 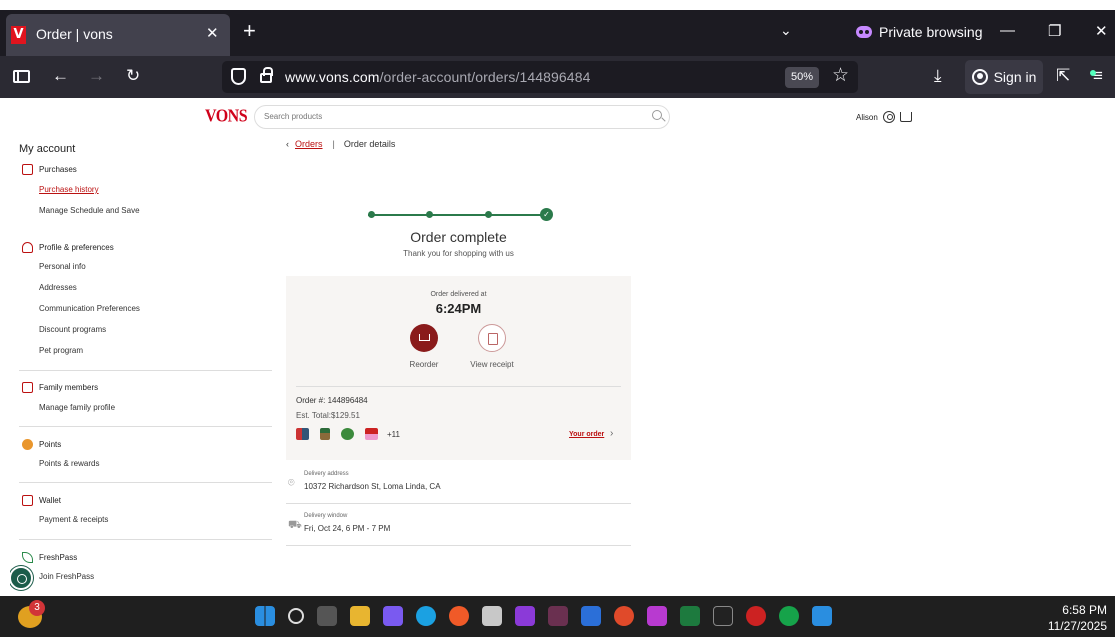 I want to click on chevron-down-icon: ⌄, so click(x=786, y=30).